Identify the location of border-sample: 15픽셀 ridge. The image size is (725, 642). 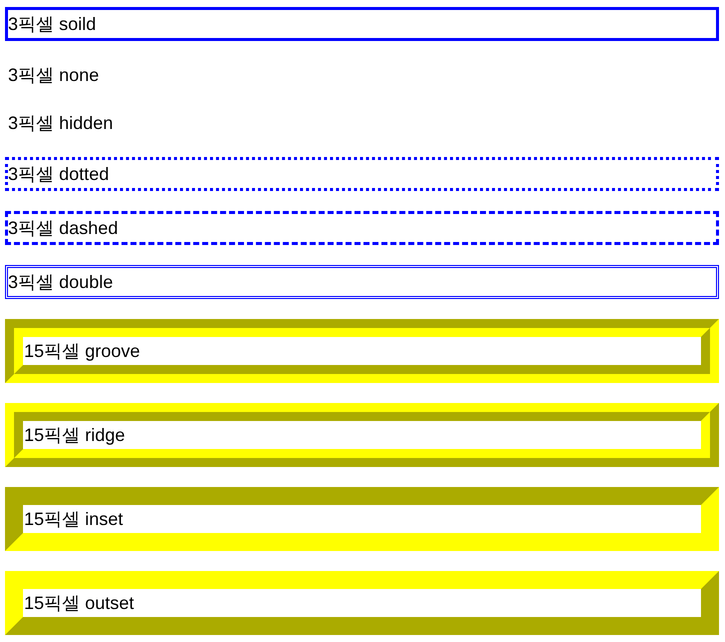
(362, 435).